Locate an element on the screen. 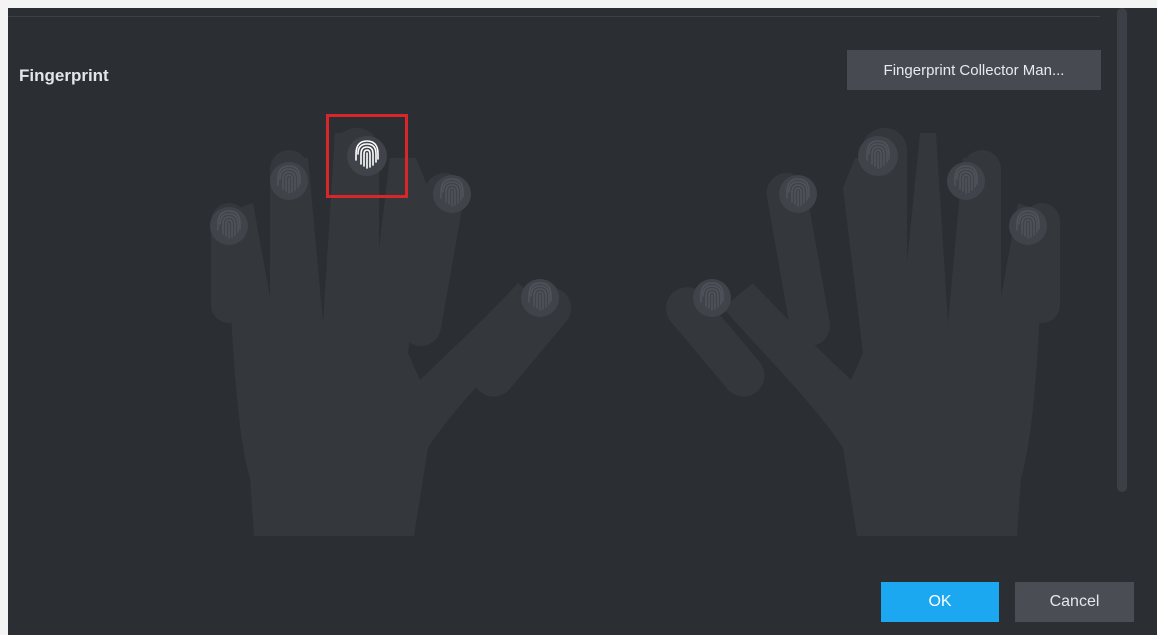 The width and height of the screenshot is (1157, 635). window-frame-top is located at coordinates (578, 4).